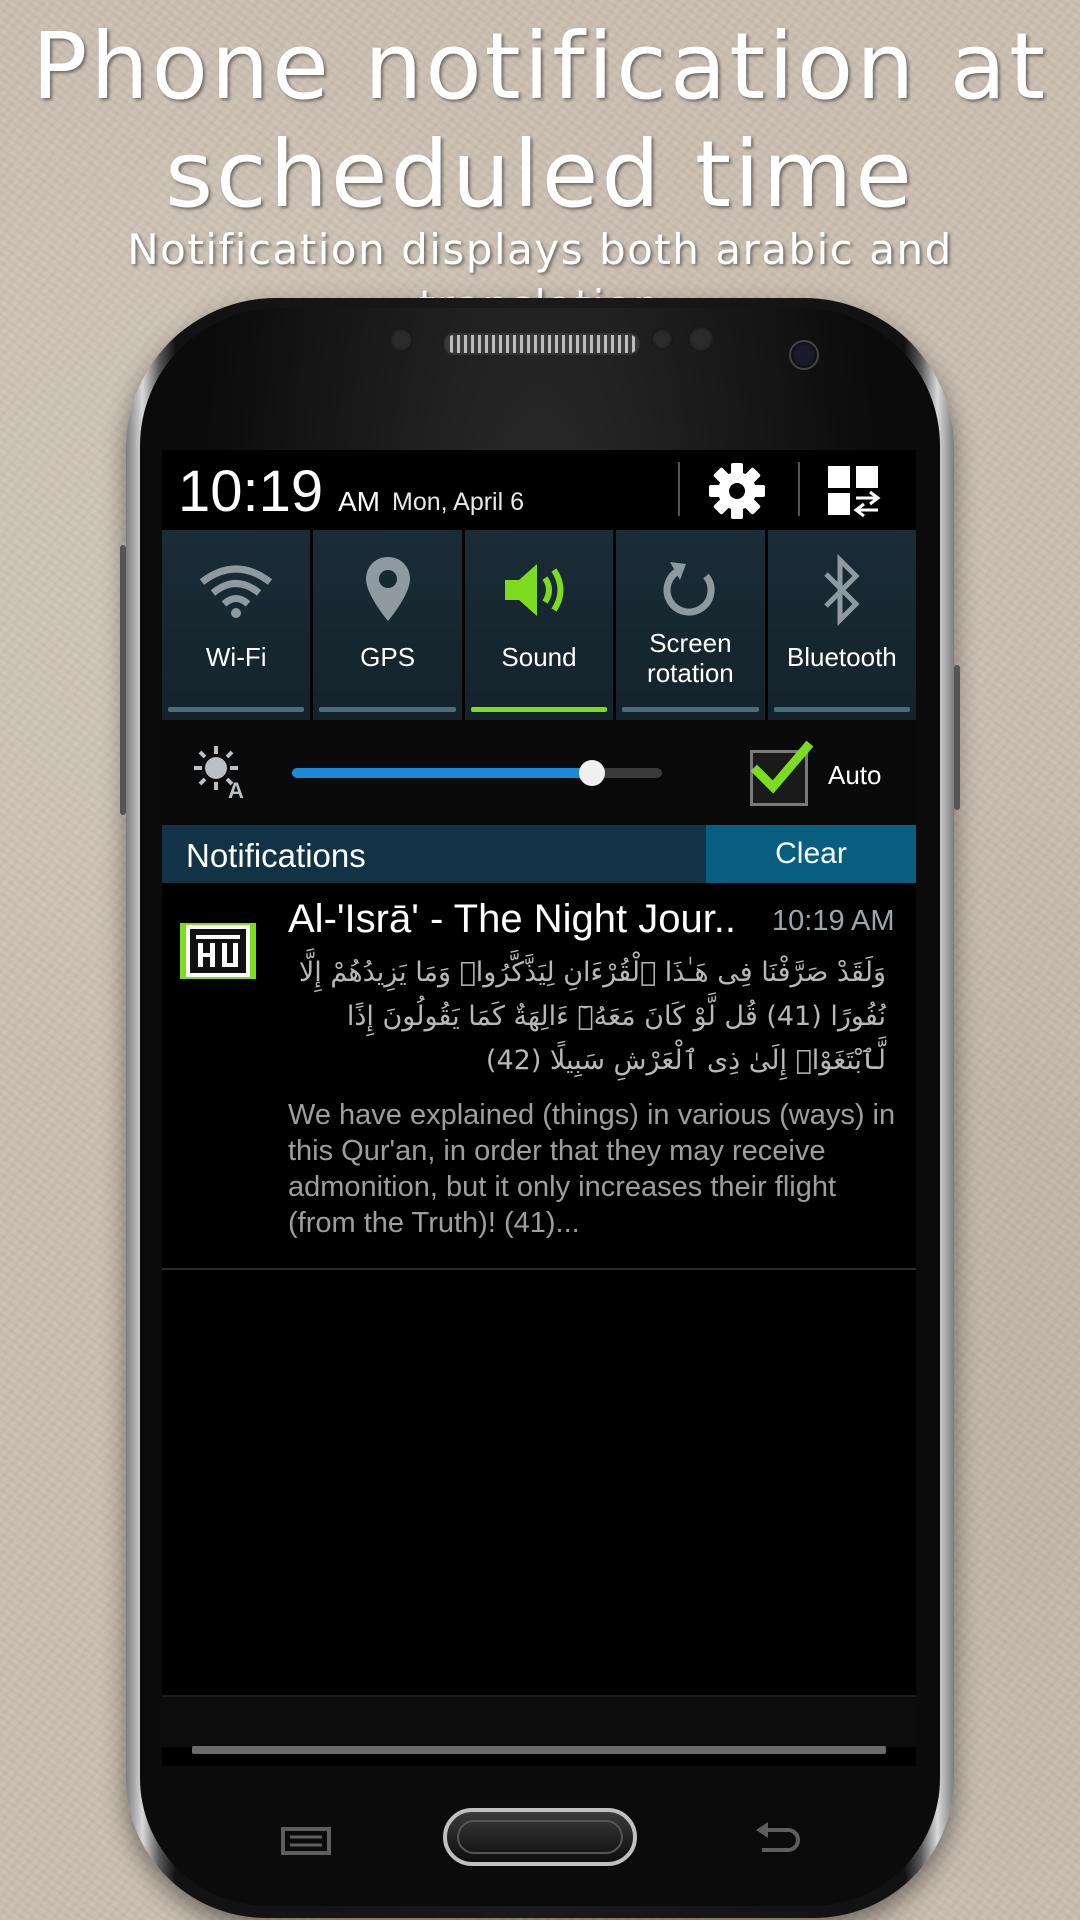 This screenshot has height=1920, width=1080. What do you see at coordinates (123, 680) in the screenshot?
I see `volume-key` at bounding box center [123, 680].